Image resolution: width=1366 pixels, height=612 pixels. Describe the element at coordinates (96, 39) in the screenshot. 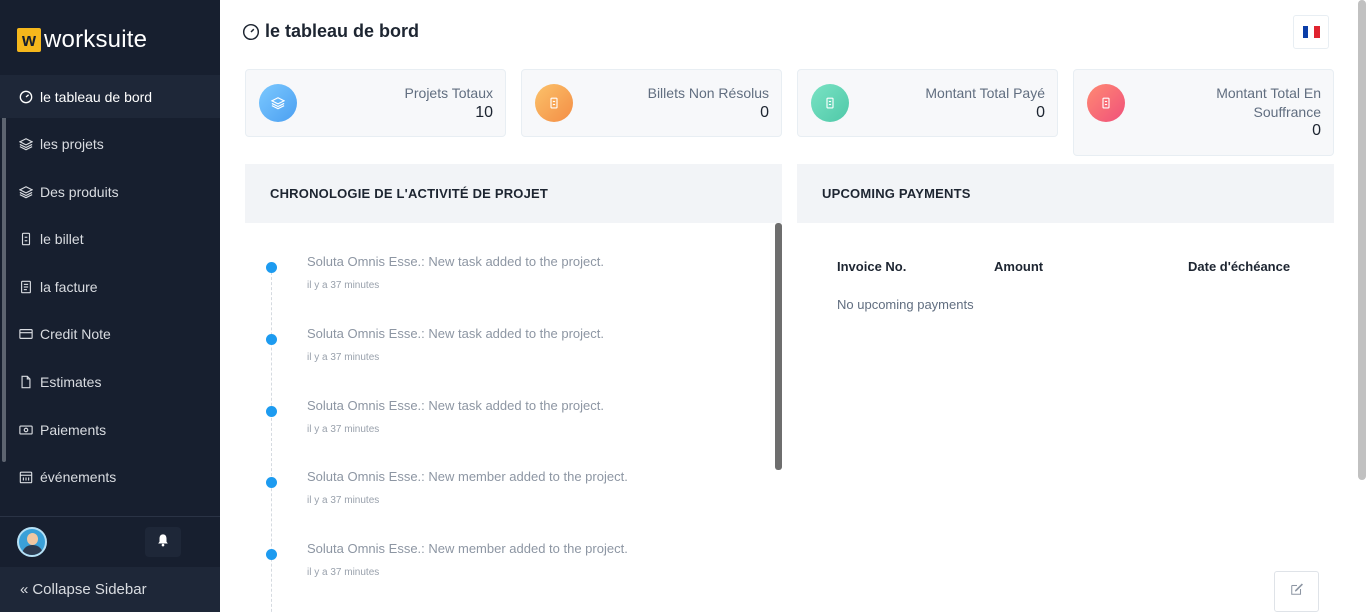

I see `brand-name: worksuite` at that location.